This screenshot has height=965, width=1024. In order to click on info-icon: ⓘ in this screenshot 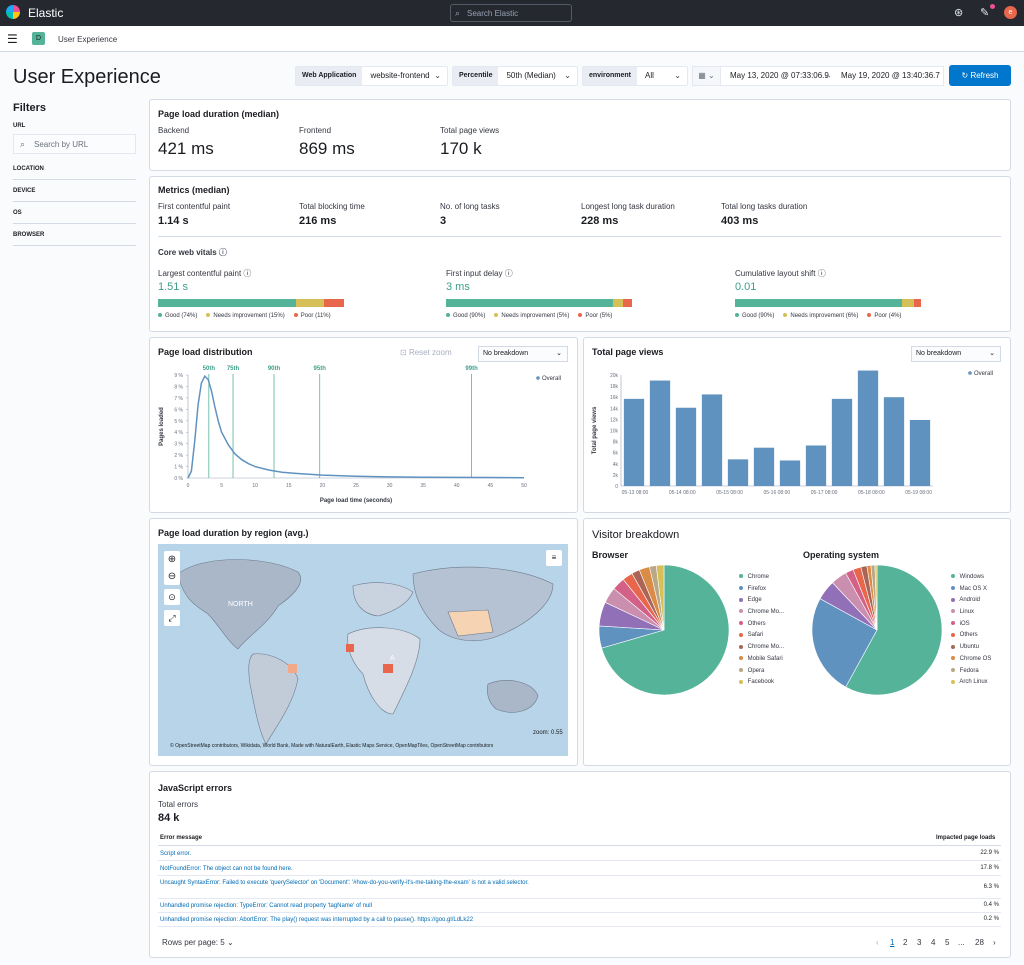, I will do `click(223, 252)`.